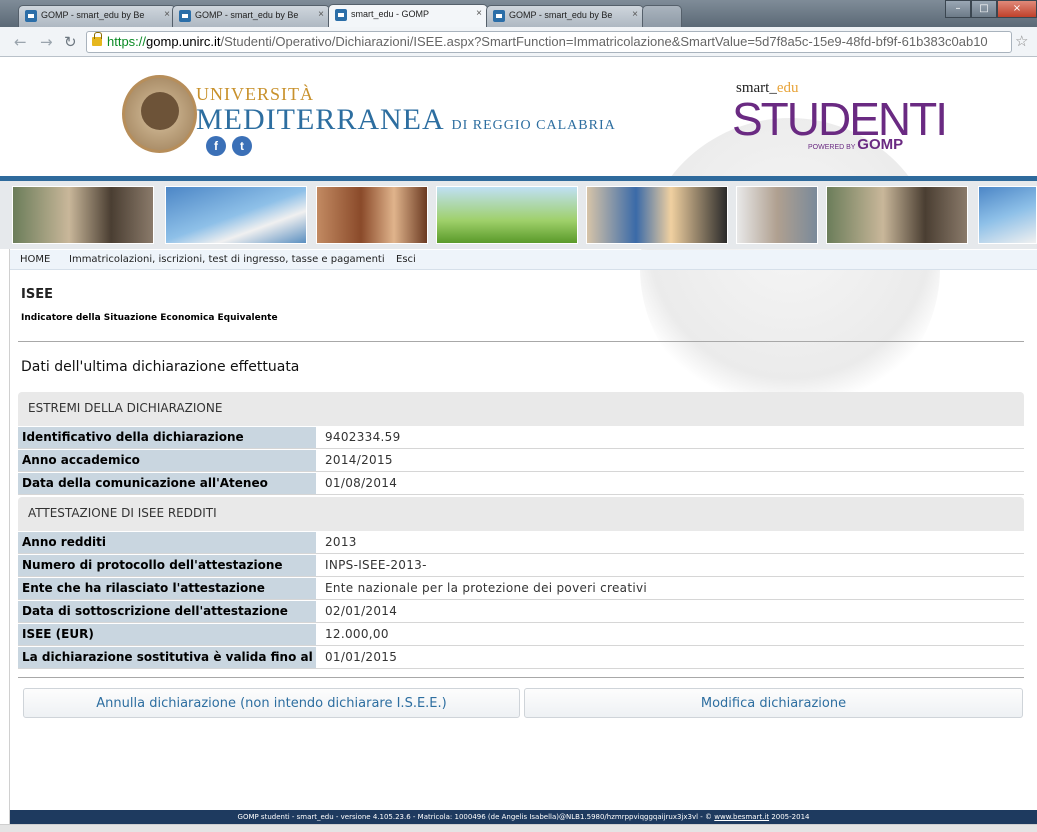 Image resolution: width=1037 pixels, height=832 pixels. I want to click on facebook-icon: f, so click(216, 146).